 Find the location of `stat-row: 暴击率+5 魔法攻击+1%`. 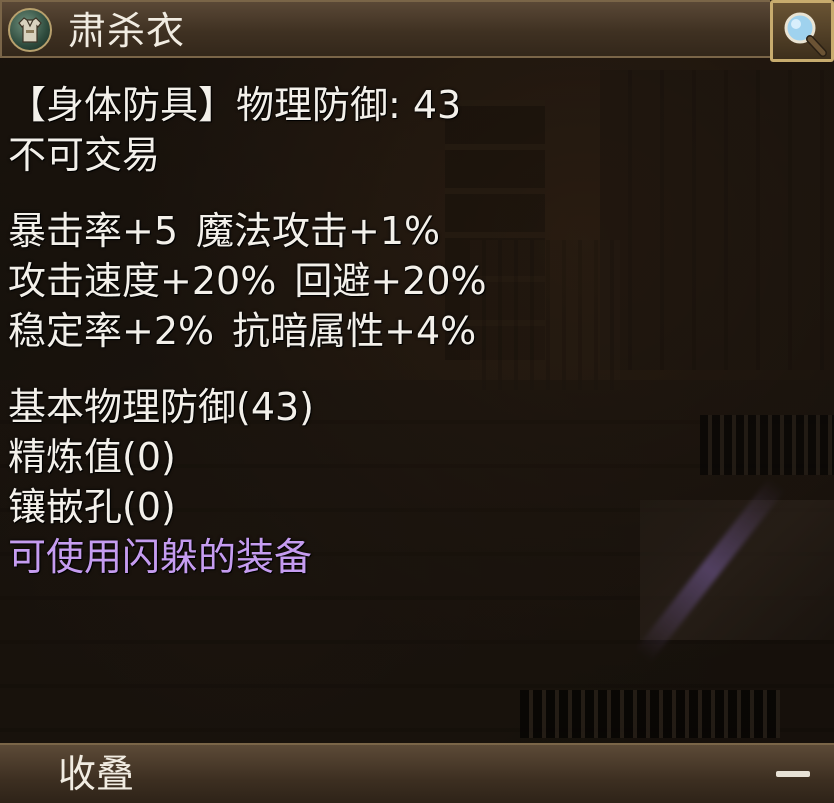

stat-row: 暴击率+5 魔法攻击+1% is located at coordinates (408, 231).